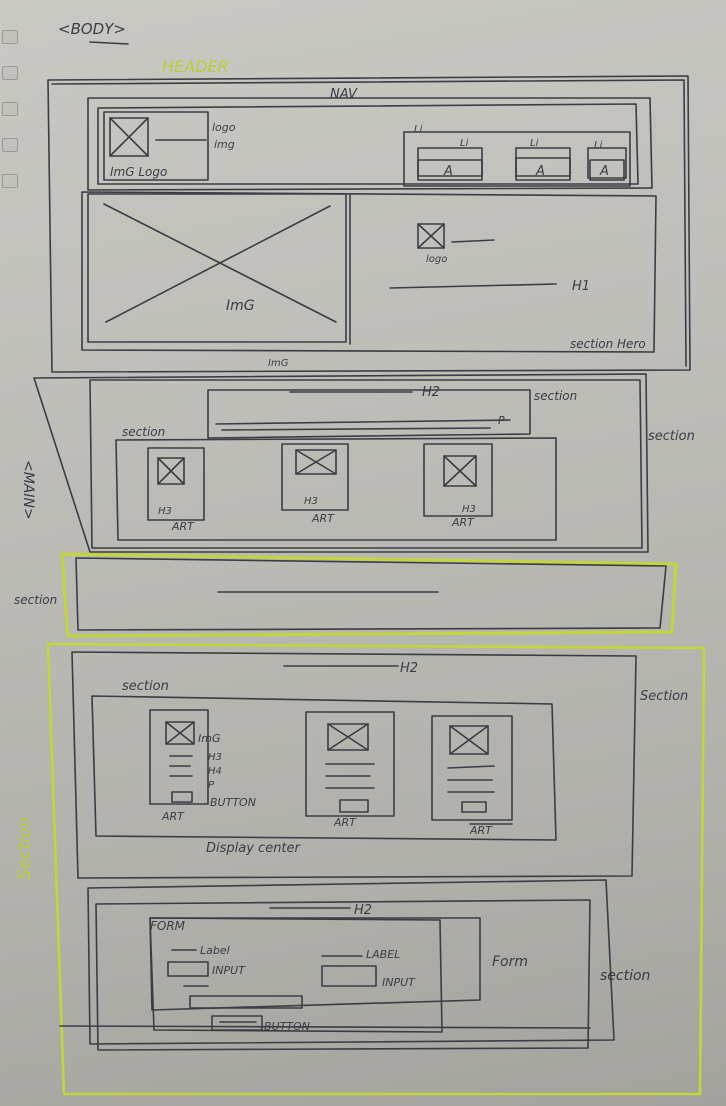  What do you see at coordinates (215, 950) in the screenshot?
I see `field-label: Label` at bounding box center [215, 950].